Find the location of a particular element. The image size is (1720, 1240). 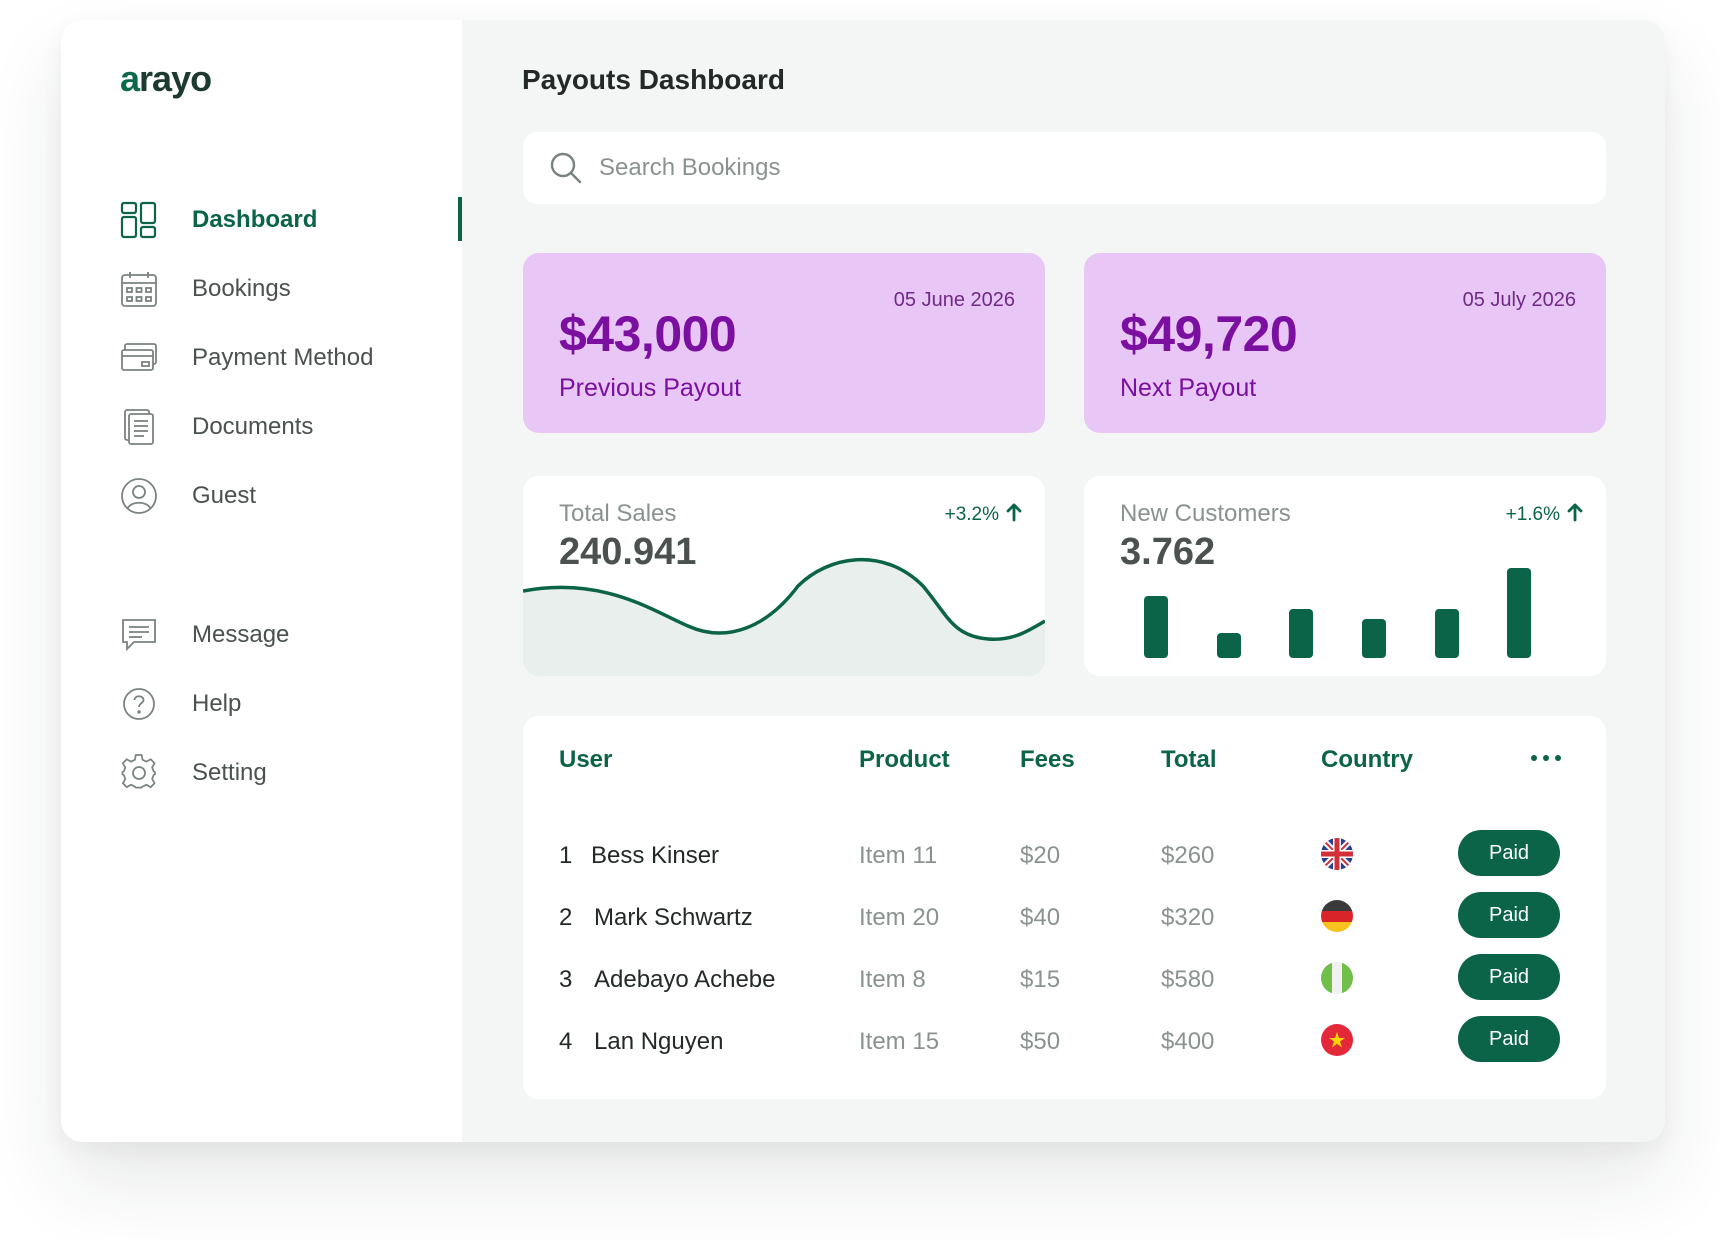

row-fees: $40 is located at coordinates (1040, 917).